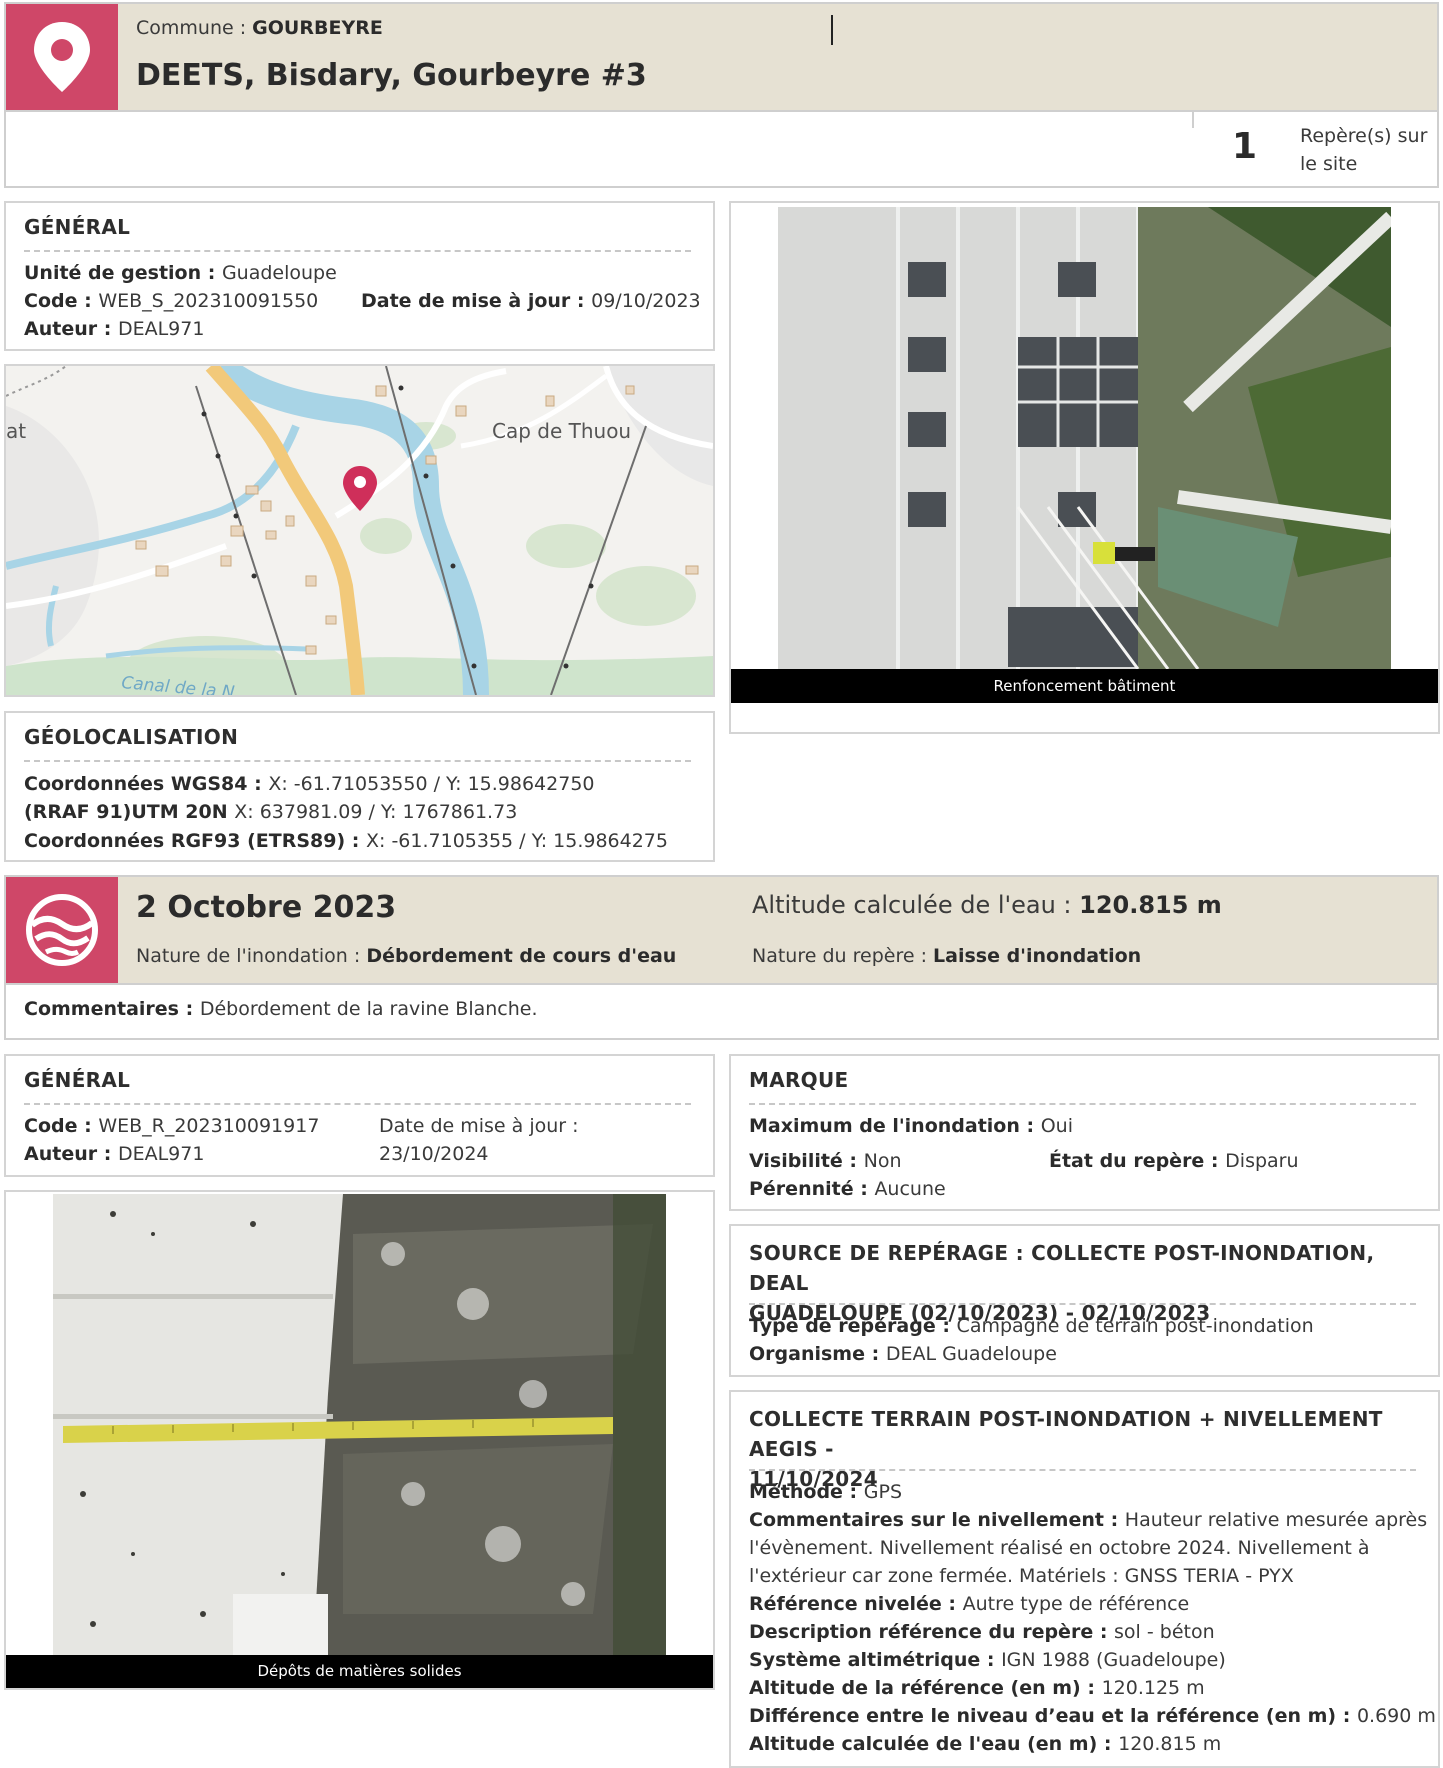  I want to click on event-header-icon-block, so click(62, 930).